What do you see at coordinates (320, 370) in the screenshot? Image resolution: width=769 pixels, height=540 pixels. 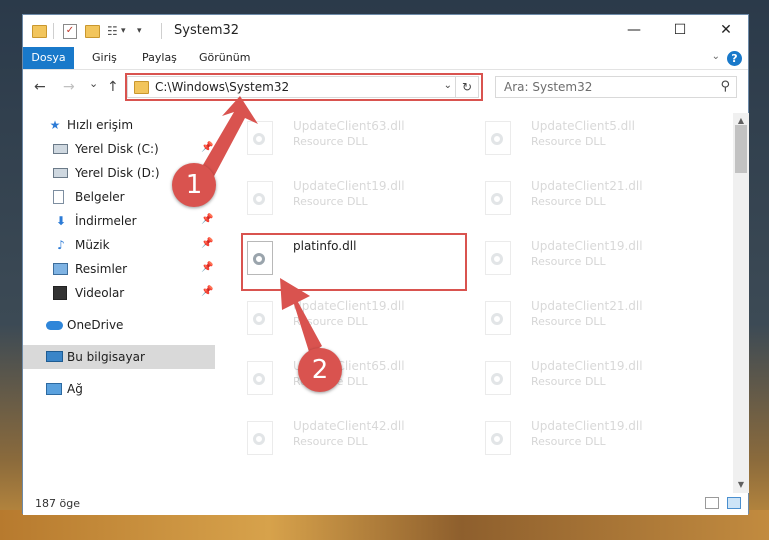 I see `step-2-badge: 2` at bounding box center [320, 370].